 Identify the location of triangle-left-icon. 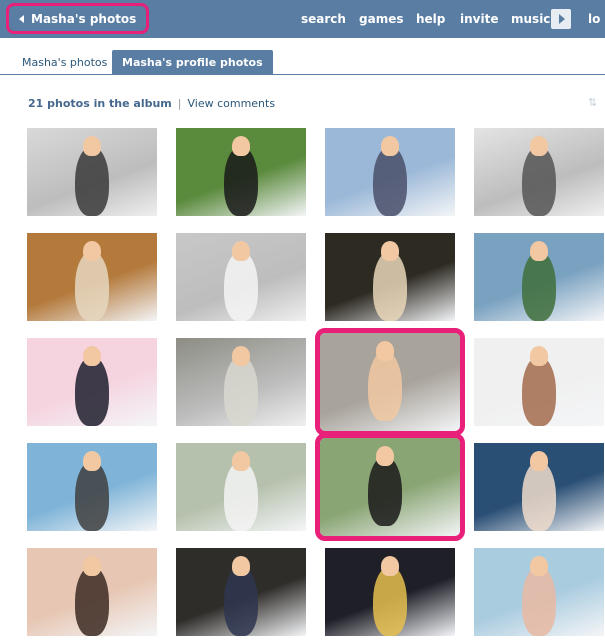
(21, 18).